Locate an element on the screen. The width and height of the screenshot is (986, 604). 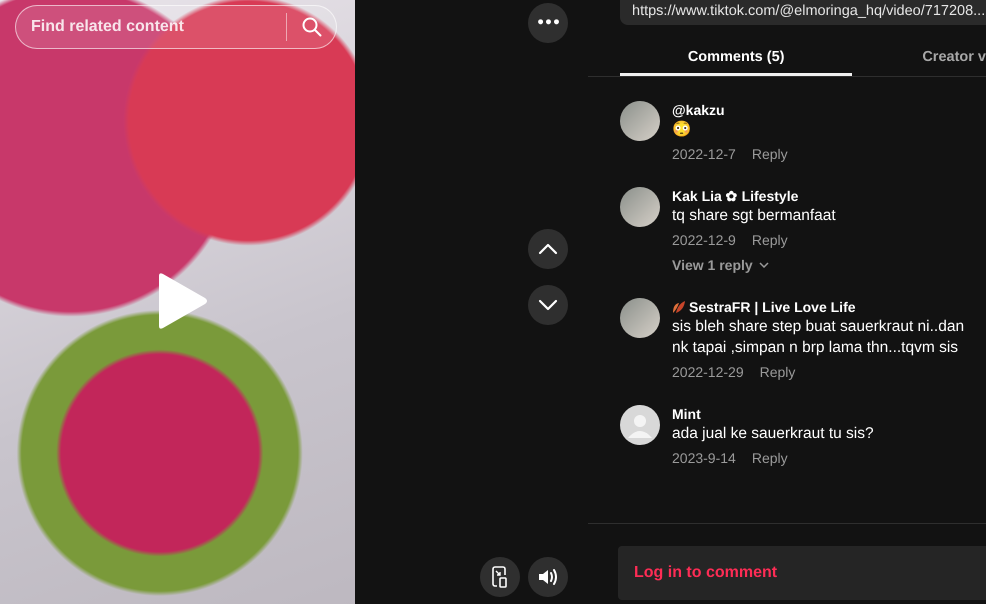
comment-author: Mint is located at coordinates (686, 414).